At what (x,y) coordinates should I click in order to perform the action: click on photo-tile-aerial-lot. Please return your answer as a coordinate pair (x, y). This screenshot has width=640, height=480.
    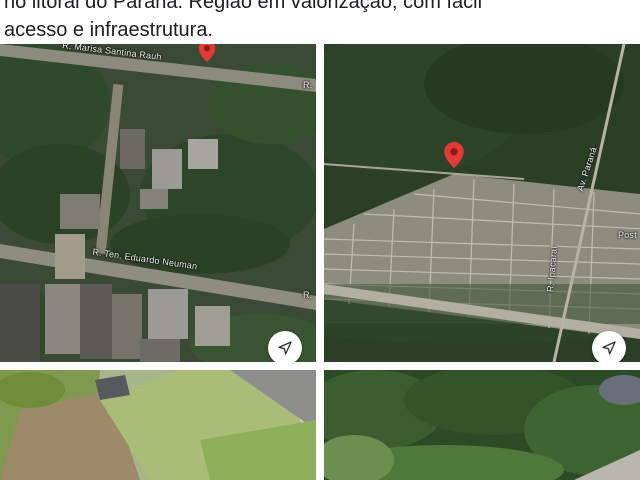
    Looking at the image, I should click on (158, 425).